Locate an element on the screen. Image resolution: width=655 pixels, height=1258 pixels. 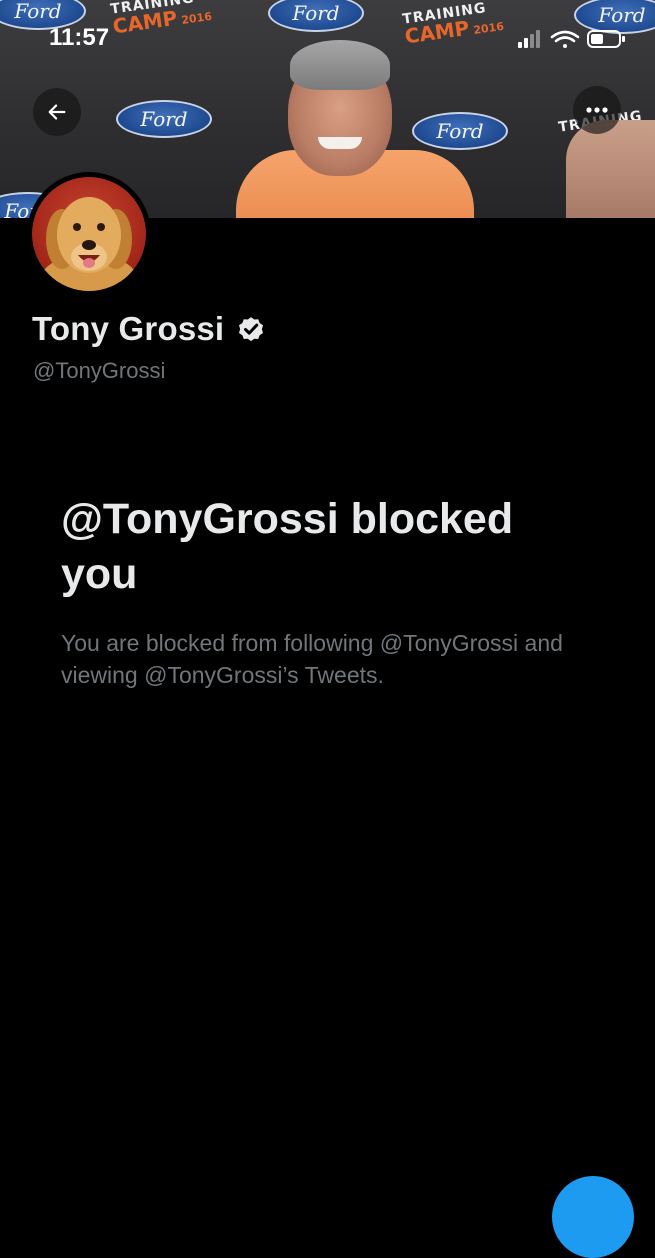
profile-handle: @TonyGrossi is located at coordinates (99, 370).